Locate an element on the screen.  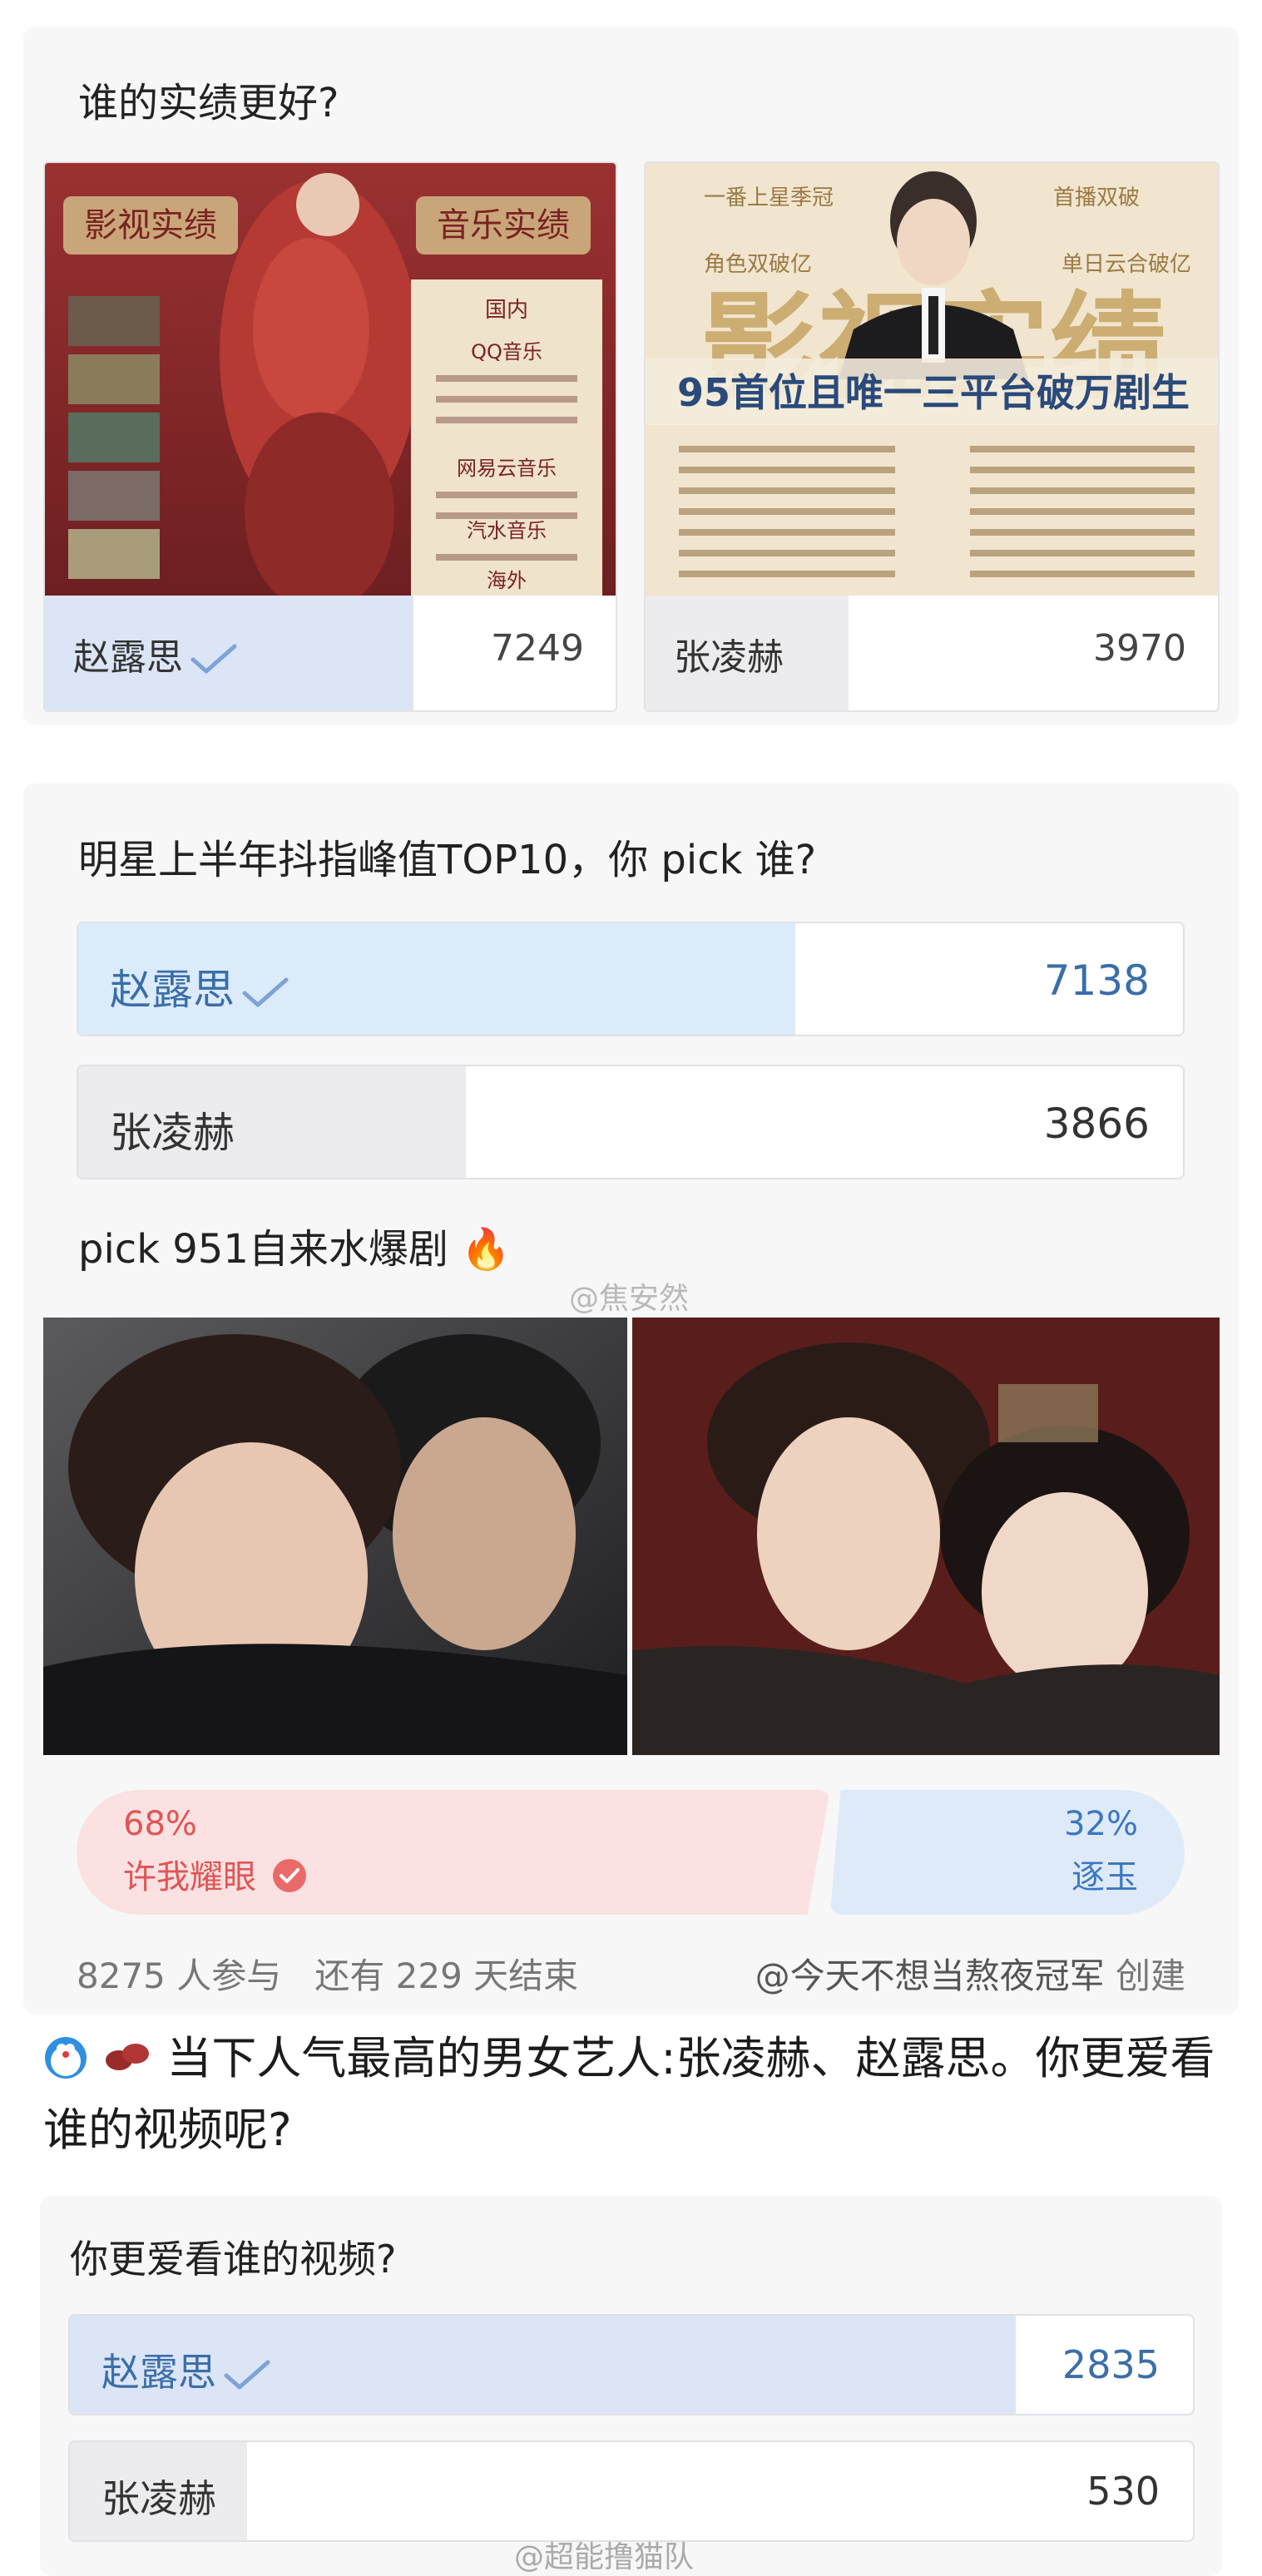
post-text: 当下人气最高的男女艺人:张凌赫、赵露思。你更爱看谁的视频呢? is located at coordinates (634, 2094).